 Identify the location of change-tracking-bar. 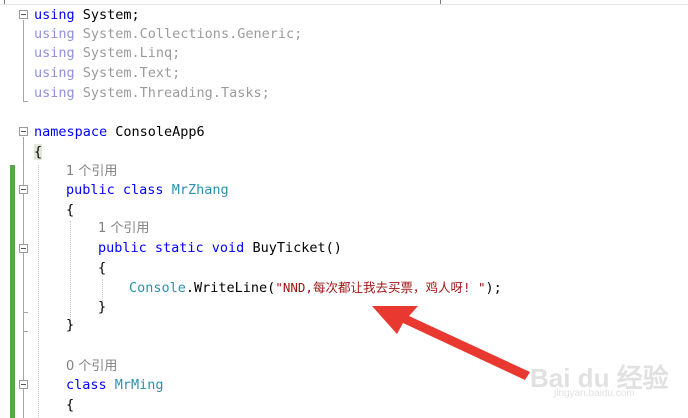
(12, 291).